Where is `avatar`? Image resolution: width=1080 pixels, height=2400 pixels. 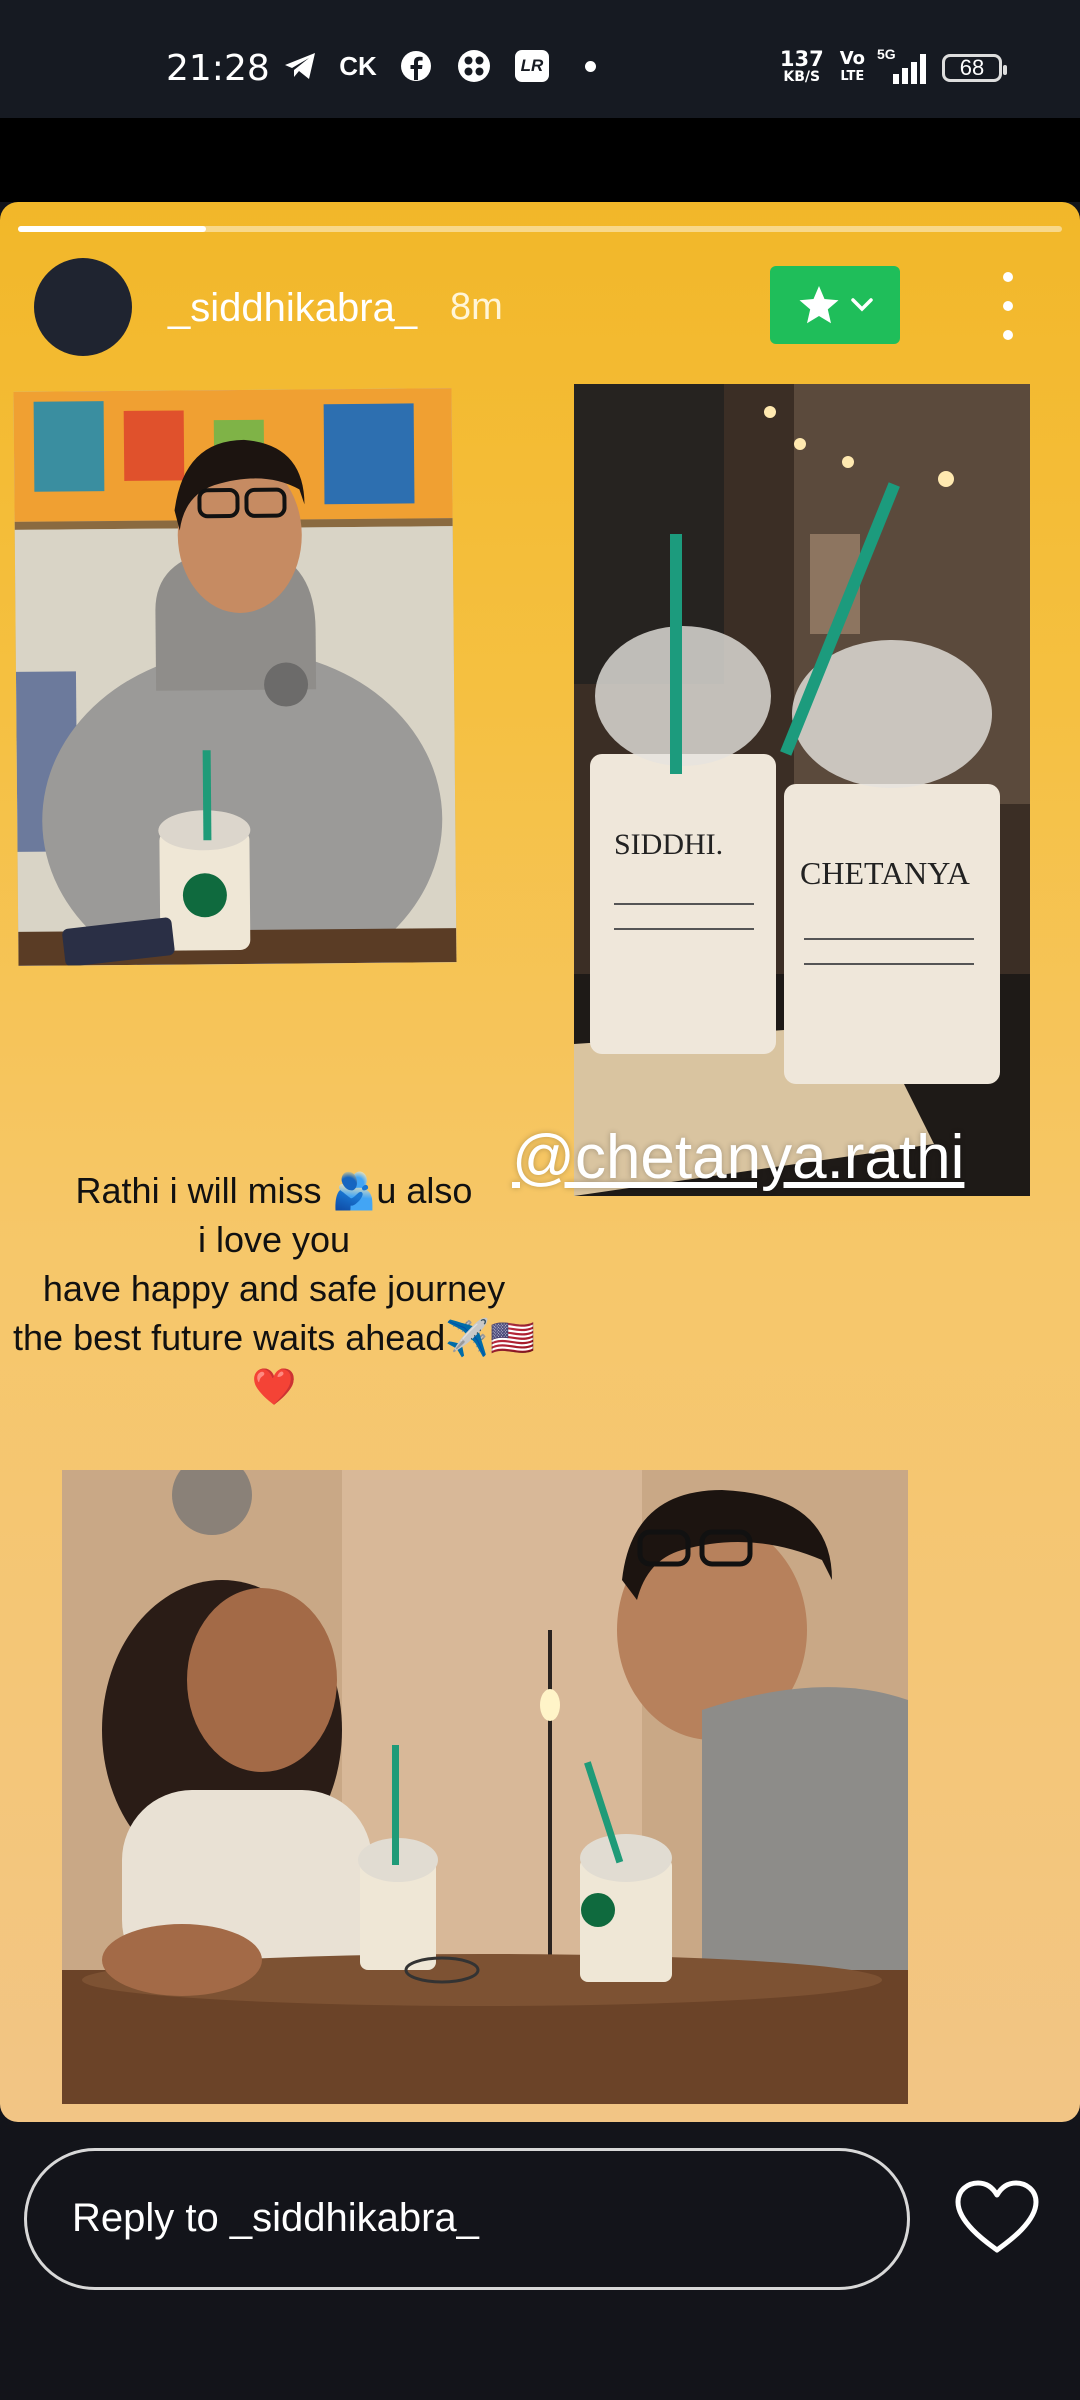 avatar is located at coordinates (83, 307).